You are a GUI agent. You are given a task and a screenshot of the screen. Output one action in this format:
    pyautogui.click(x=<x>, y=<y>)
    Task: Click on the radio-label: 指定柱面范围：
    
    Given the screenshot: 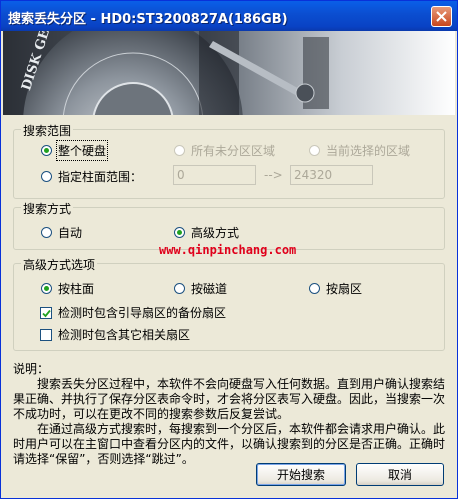 What is the action you would take?
    pyautogui.click(x=100, y=177)
    